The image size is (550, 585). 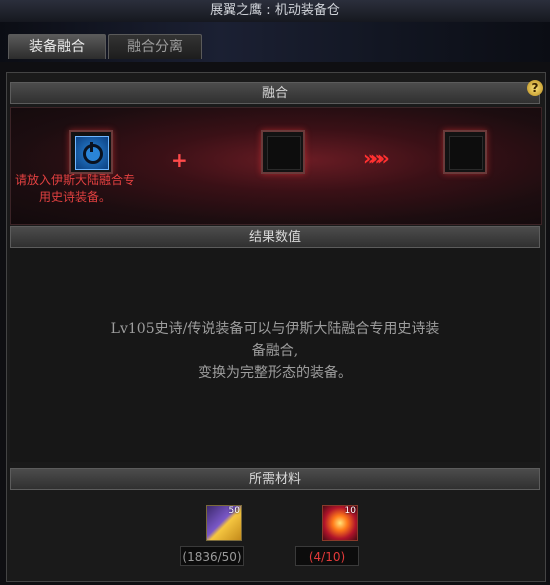 What do you see at coordinates (275, 237) in the screenshot?
I see `result-header: 结果数值` at bounding box center [275, 237].